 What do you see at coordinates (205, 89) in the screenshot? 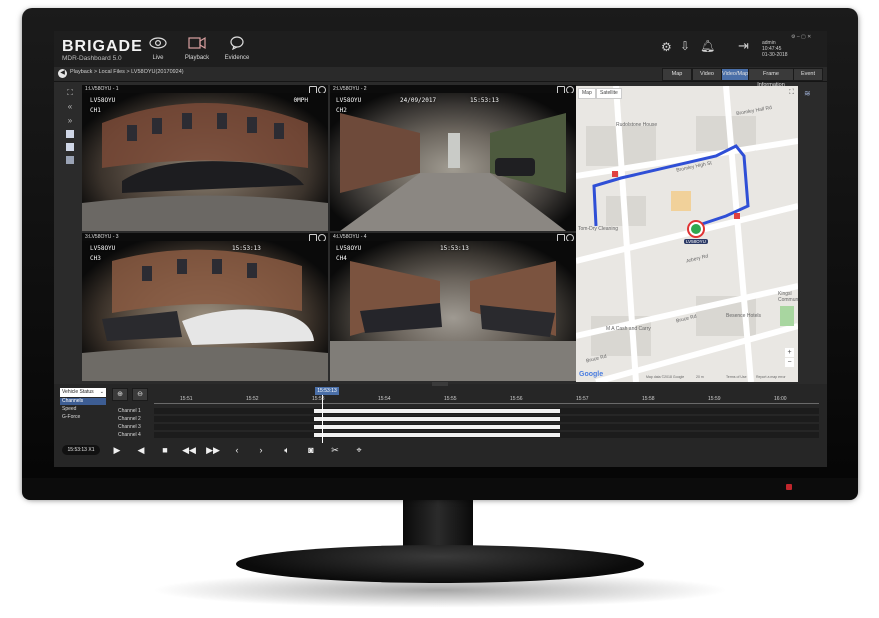
I see `camera-title-1: 1:LV58OYU - 1` at bounding box center [205, 89].